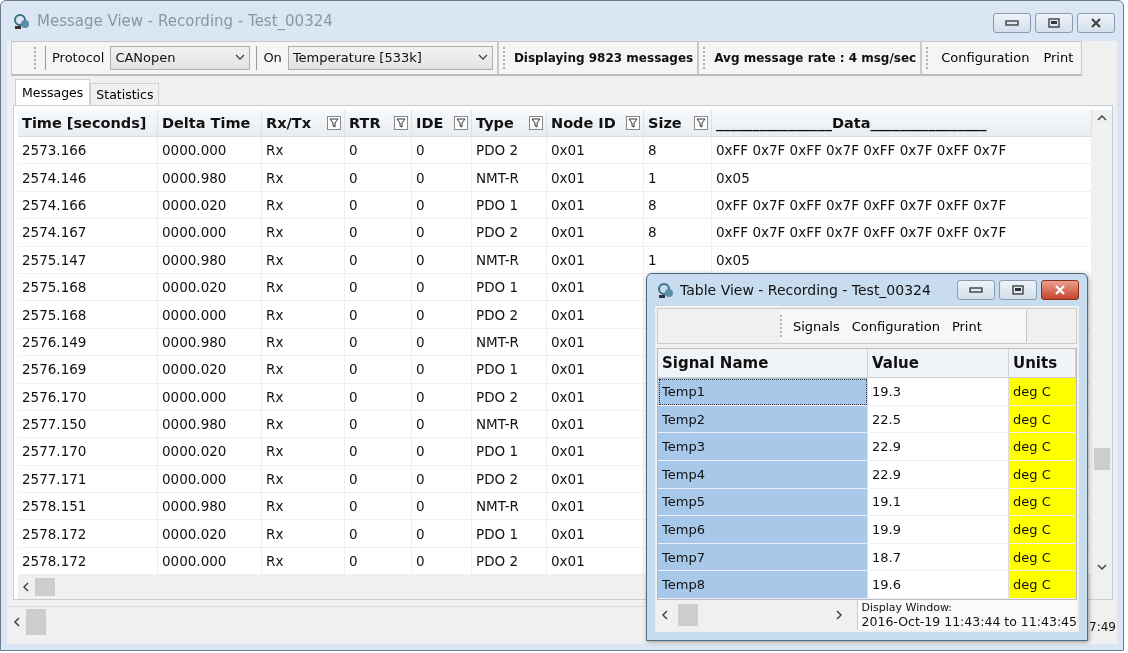 Image resolution: width=1128 pixels, height=653 pixels. I want to click on toolbar-button: Signals, so click(816, 326).